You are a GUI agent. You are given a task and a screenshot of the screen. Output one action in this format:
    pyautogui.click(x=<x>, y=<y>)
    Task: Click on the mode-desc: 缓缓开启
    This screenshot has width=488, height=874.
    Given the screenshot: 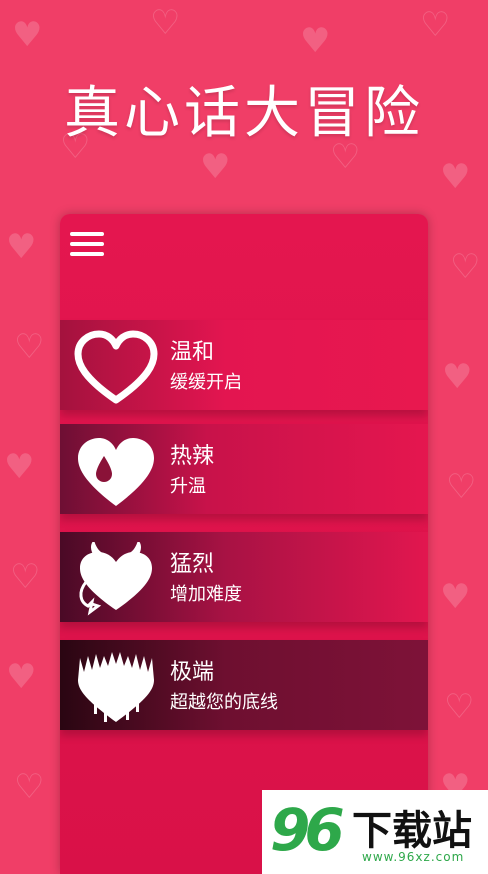 What is the action you would take?
    pyautogui.click(x=206, y=382)
    